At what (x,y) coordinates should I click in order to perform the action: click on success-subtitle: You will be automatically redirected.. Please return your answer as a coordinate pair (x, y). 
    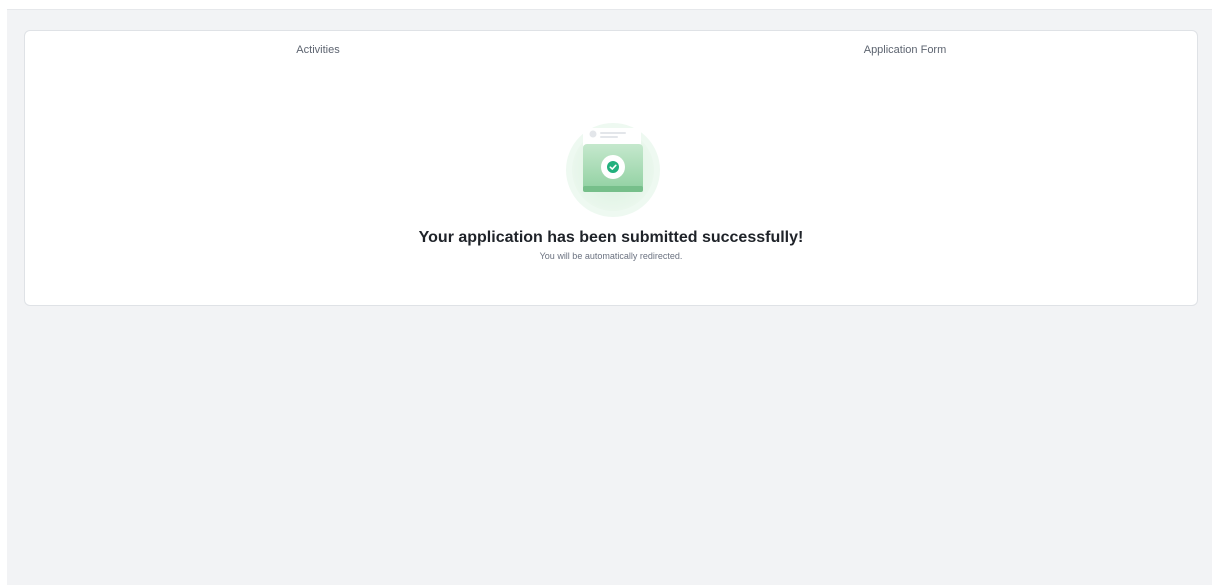
    Looking at the image, I should click on (611, 256).